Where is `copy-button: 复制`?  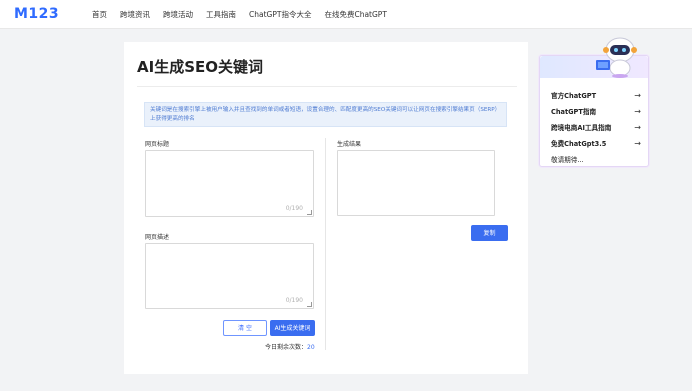 copy-button: 复制 is located at coordinates (489, 233).